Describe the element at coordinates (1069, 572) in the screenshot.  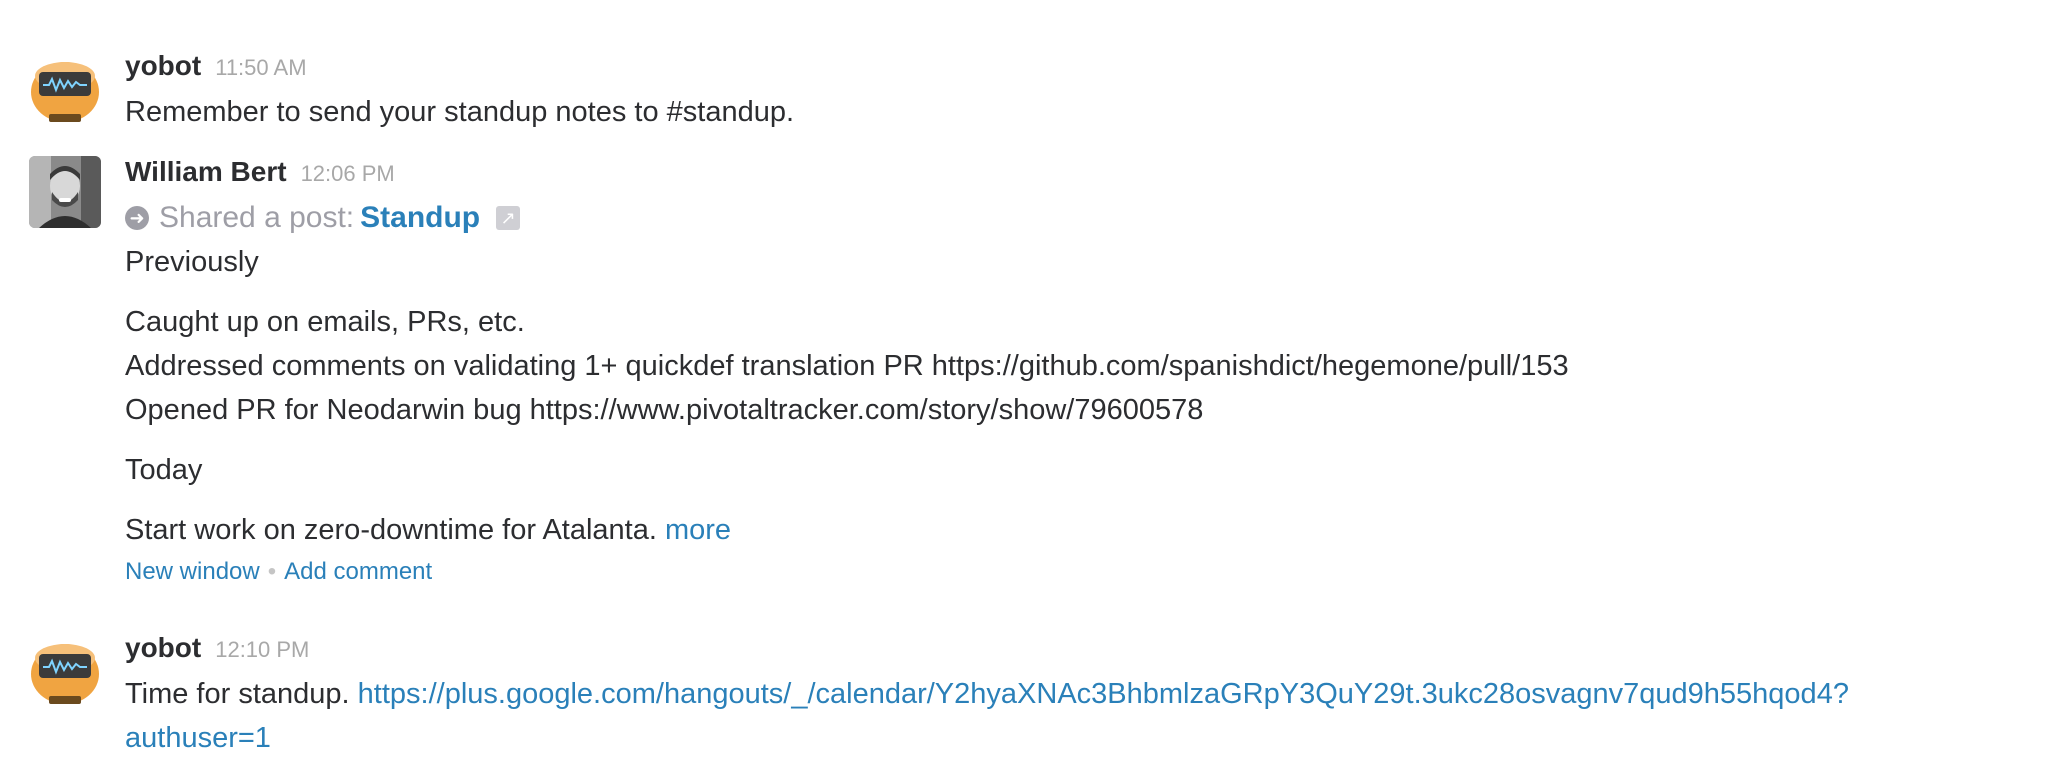
I see `post-actions: New window • Add comment` at that location.